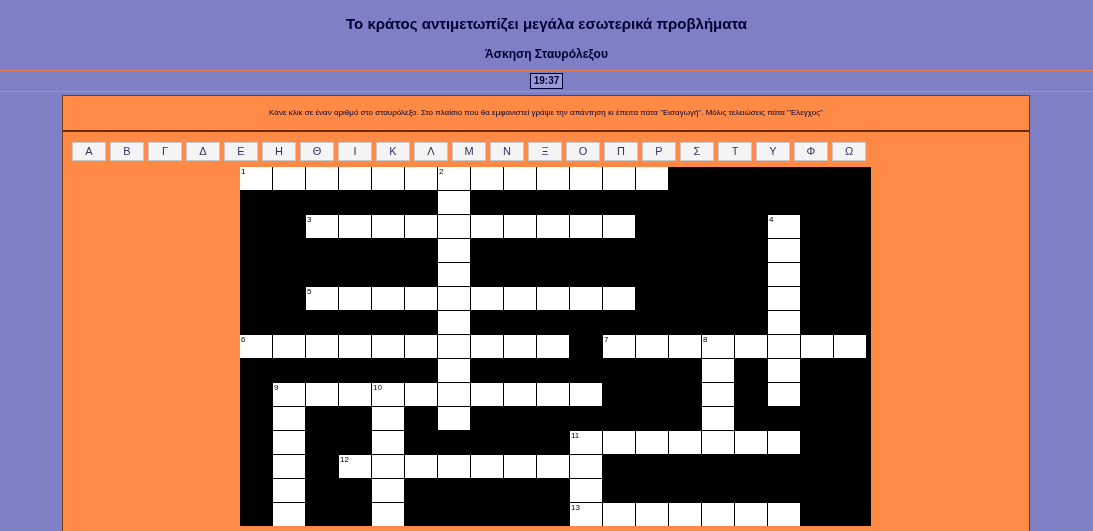 This screenshot has width=1093, height=531. I want to click on clue-number: 10, so click(377, 387).